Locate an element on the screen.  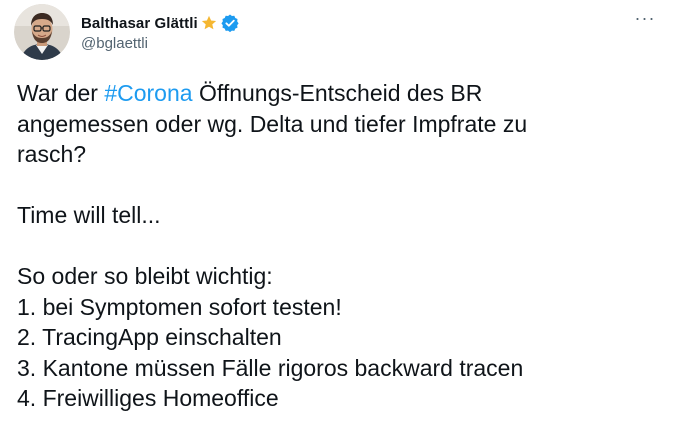
author-handle: @bglaettli is located at coordinates (160, 43).